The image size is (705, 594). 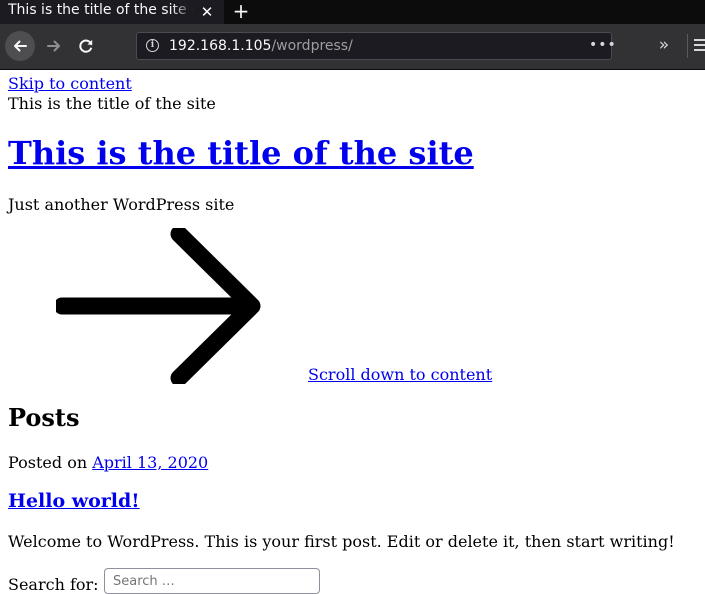 I want to click on site-title-heading: This is the title of the site, so click(x=241, y=153).